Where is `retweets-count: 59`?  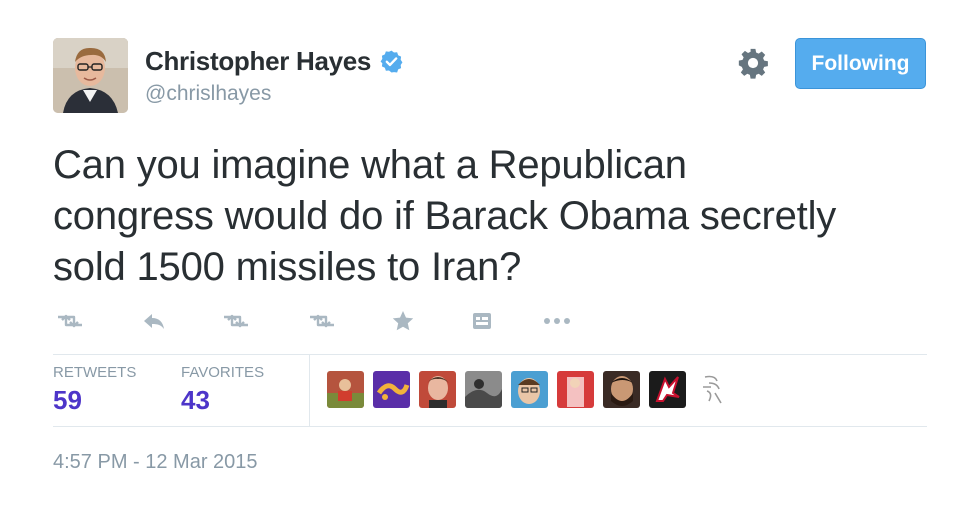 retweets-count: 59 is located at coordinates (67, 400).